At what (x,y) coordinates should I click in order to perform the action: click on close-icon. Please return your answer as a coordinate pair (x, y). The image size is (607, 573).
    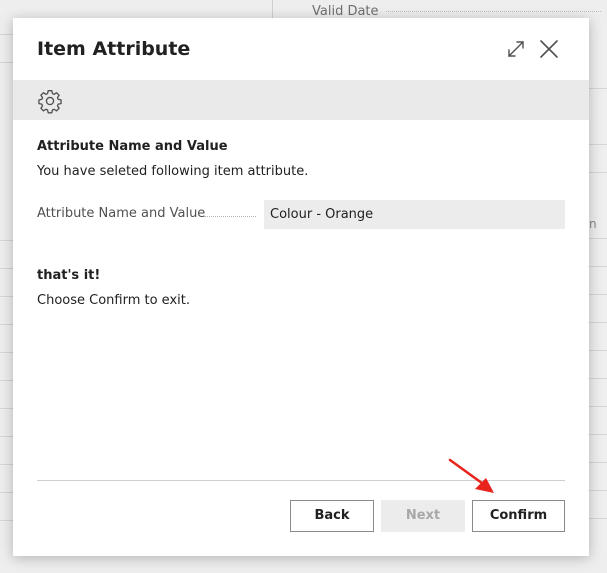
    Looking at the image, I should click on (549, 49).